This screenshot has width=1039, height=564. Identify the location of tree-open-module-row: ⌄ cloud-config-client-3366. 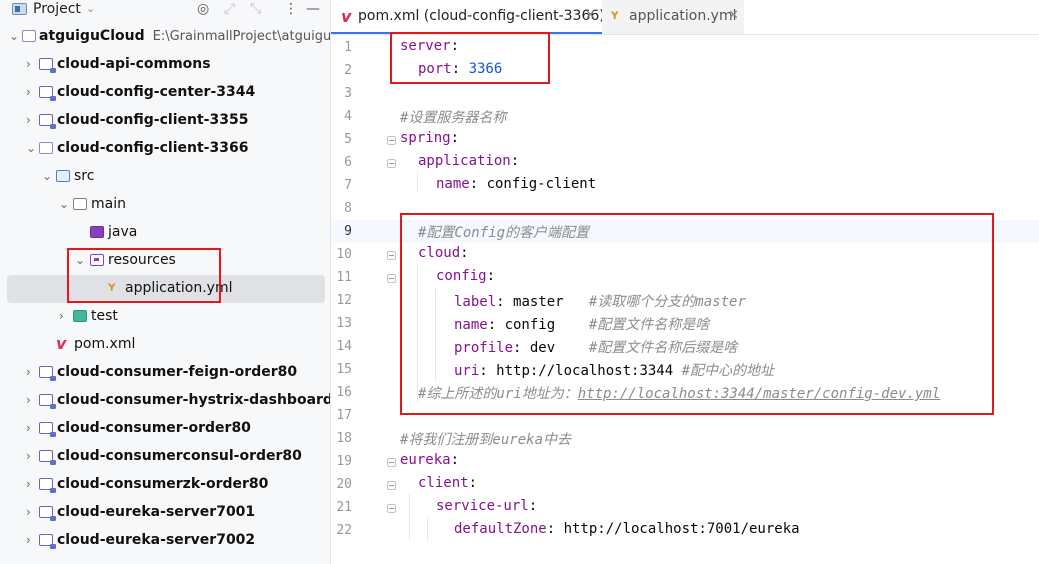
(165, 149).